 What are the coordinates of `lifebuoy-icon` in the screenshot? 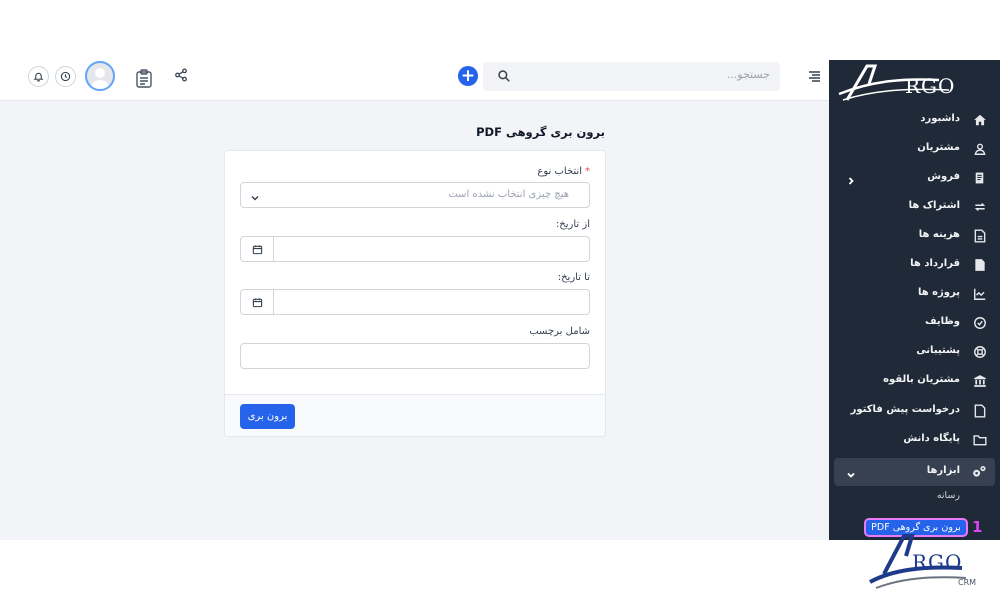 It's located at (979, 351).